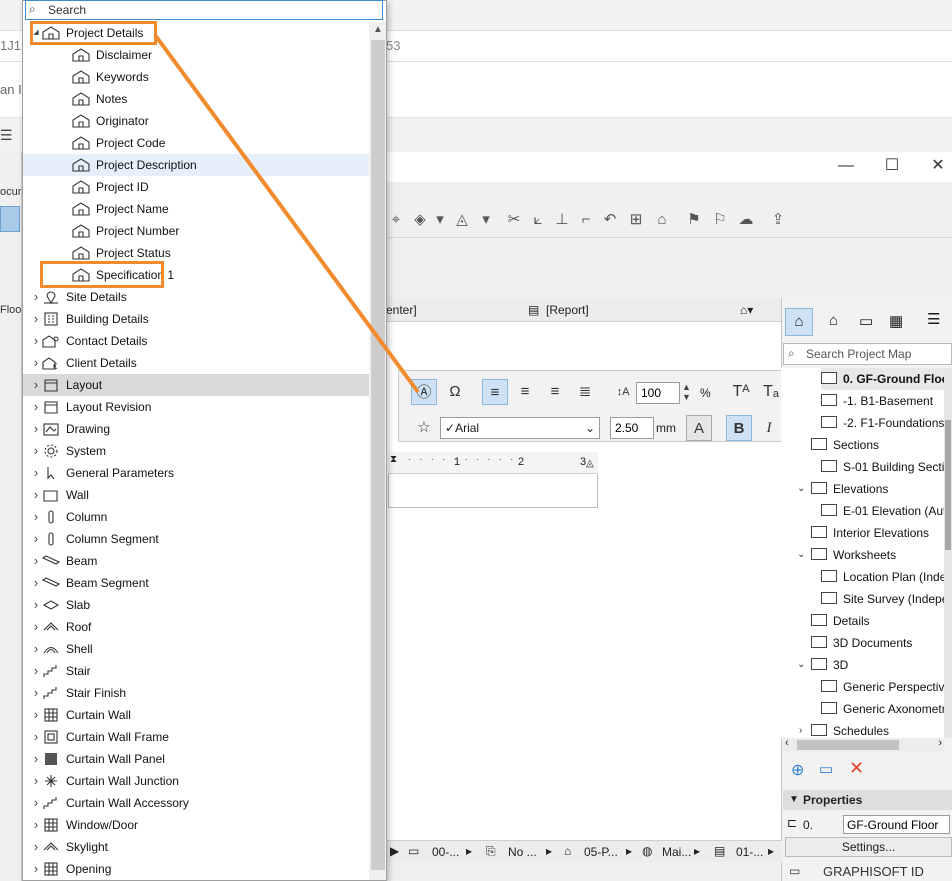 This screenshot has width=952, height=881. Describe the element at coordinates (845, 445) in the screenshot. I see `nav-item-sections: Sections` at that location.